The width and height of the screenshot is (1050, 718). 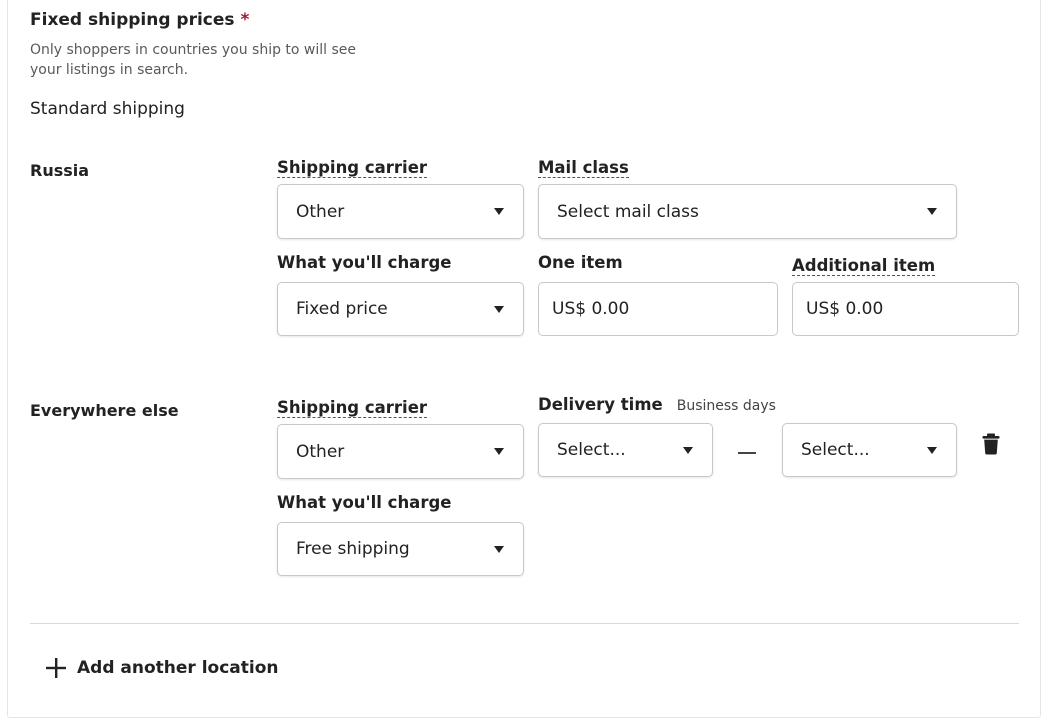 I want to click on russia-additional-item-input, so click(x=905, y=309).